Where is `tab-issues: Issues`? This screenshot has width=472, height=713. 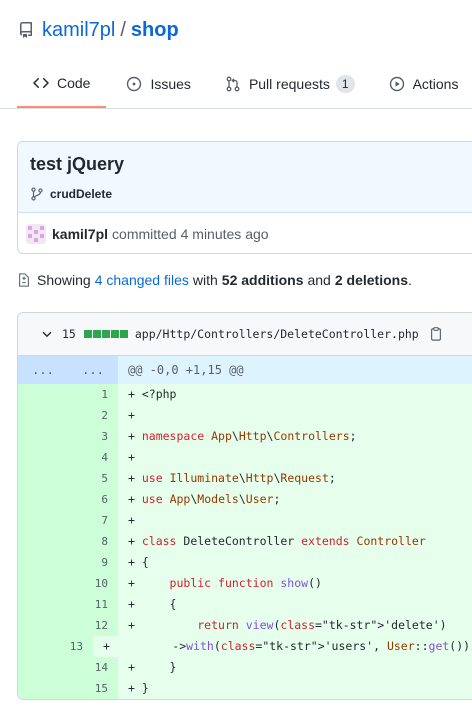
tab-issues: Issues is located at coordinates (158, 84).